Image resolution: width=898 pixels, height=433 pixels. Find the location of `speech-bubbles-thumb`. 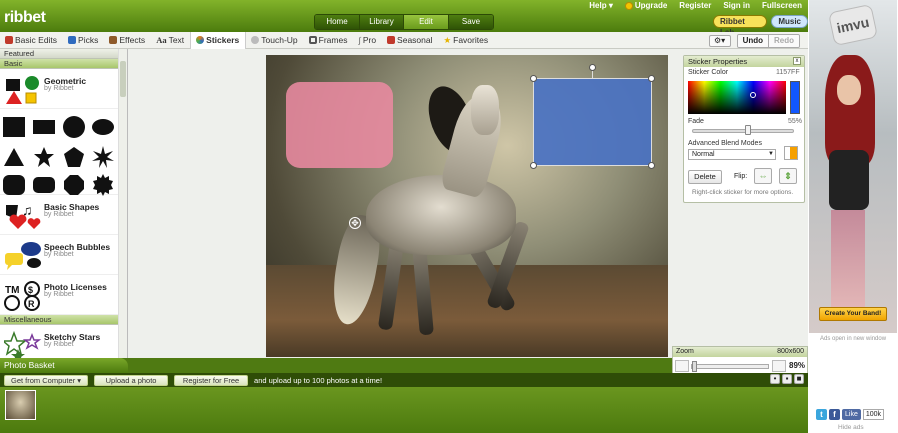

speech-bubbles-thumb is located at coordinates (23, 256).